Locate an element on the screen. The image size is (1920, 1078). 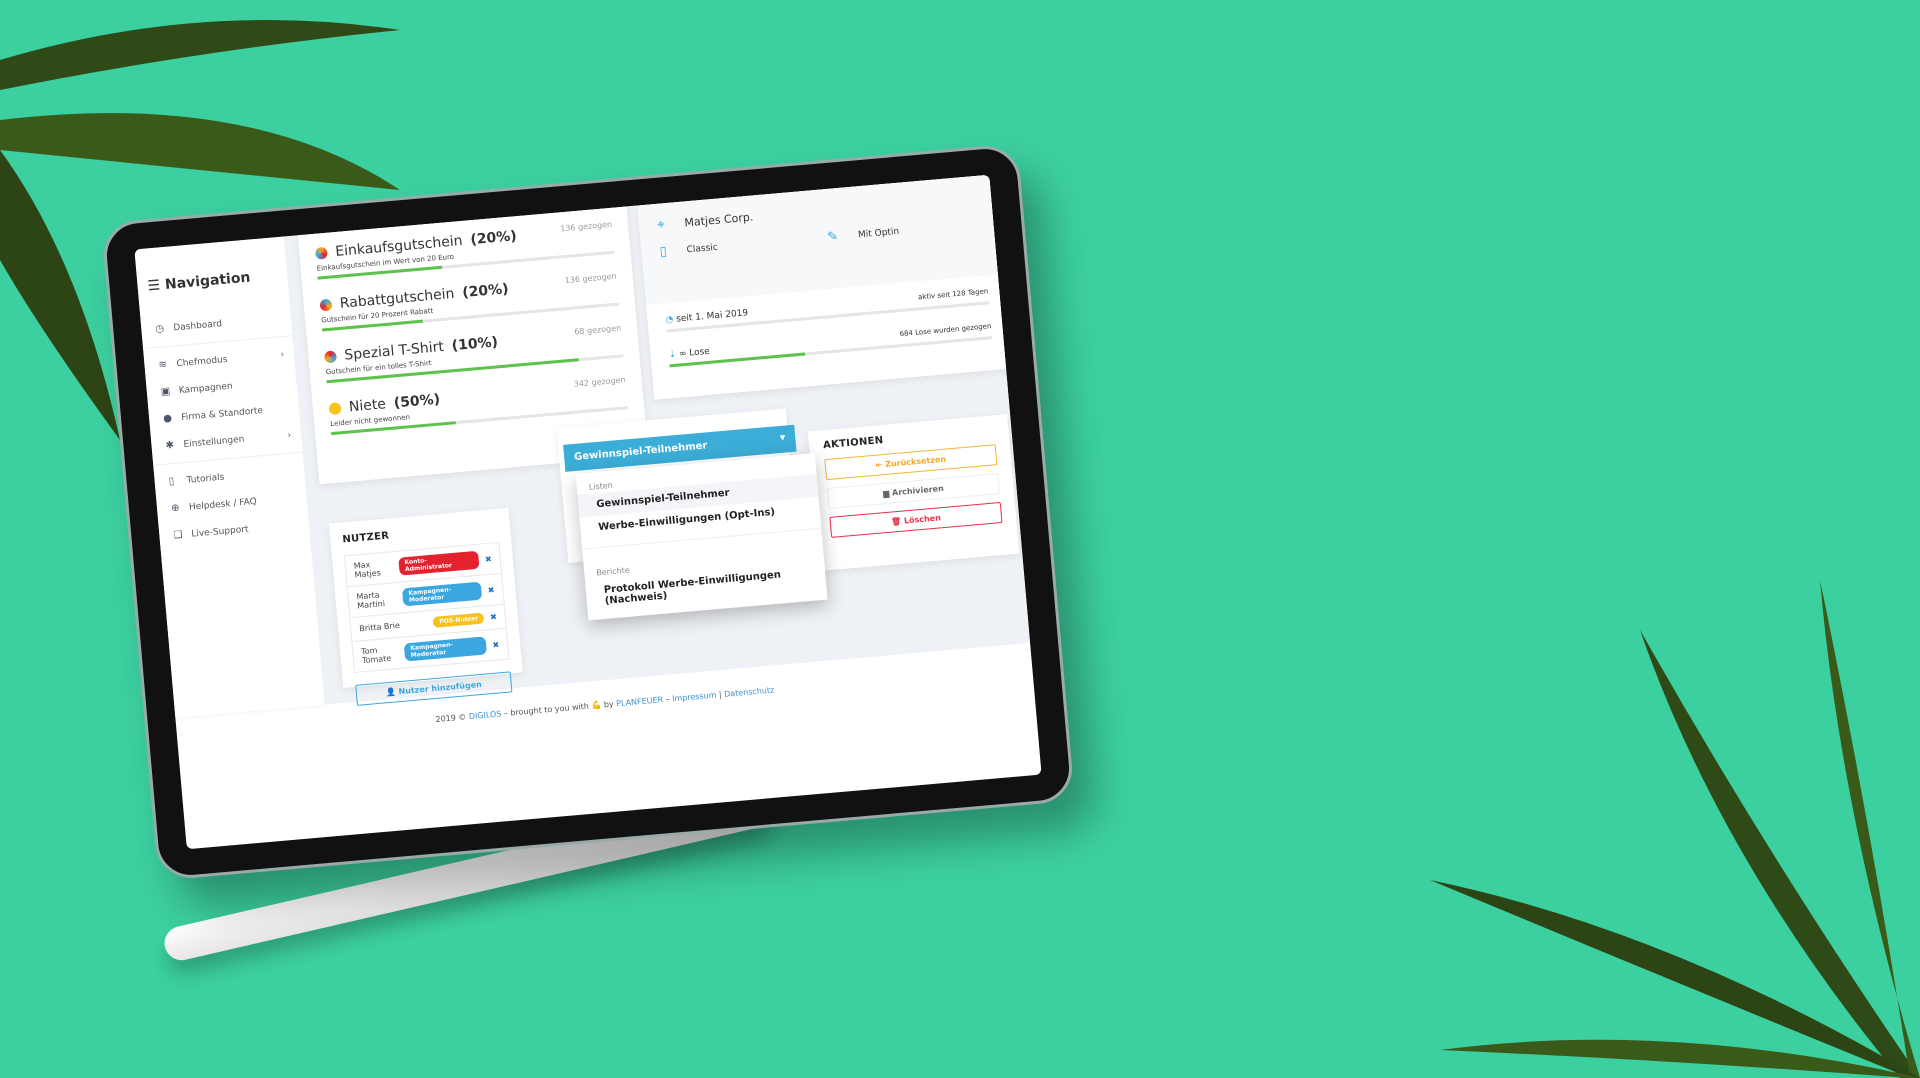
company-name: Matjes Corp. is located at coordinates (718, 220).